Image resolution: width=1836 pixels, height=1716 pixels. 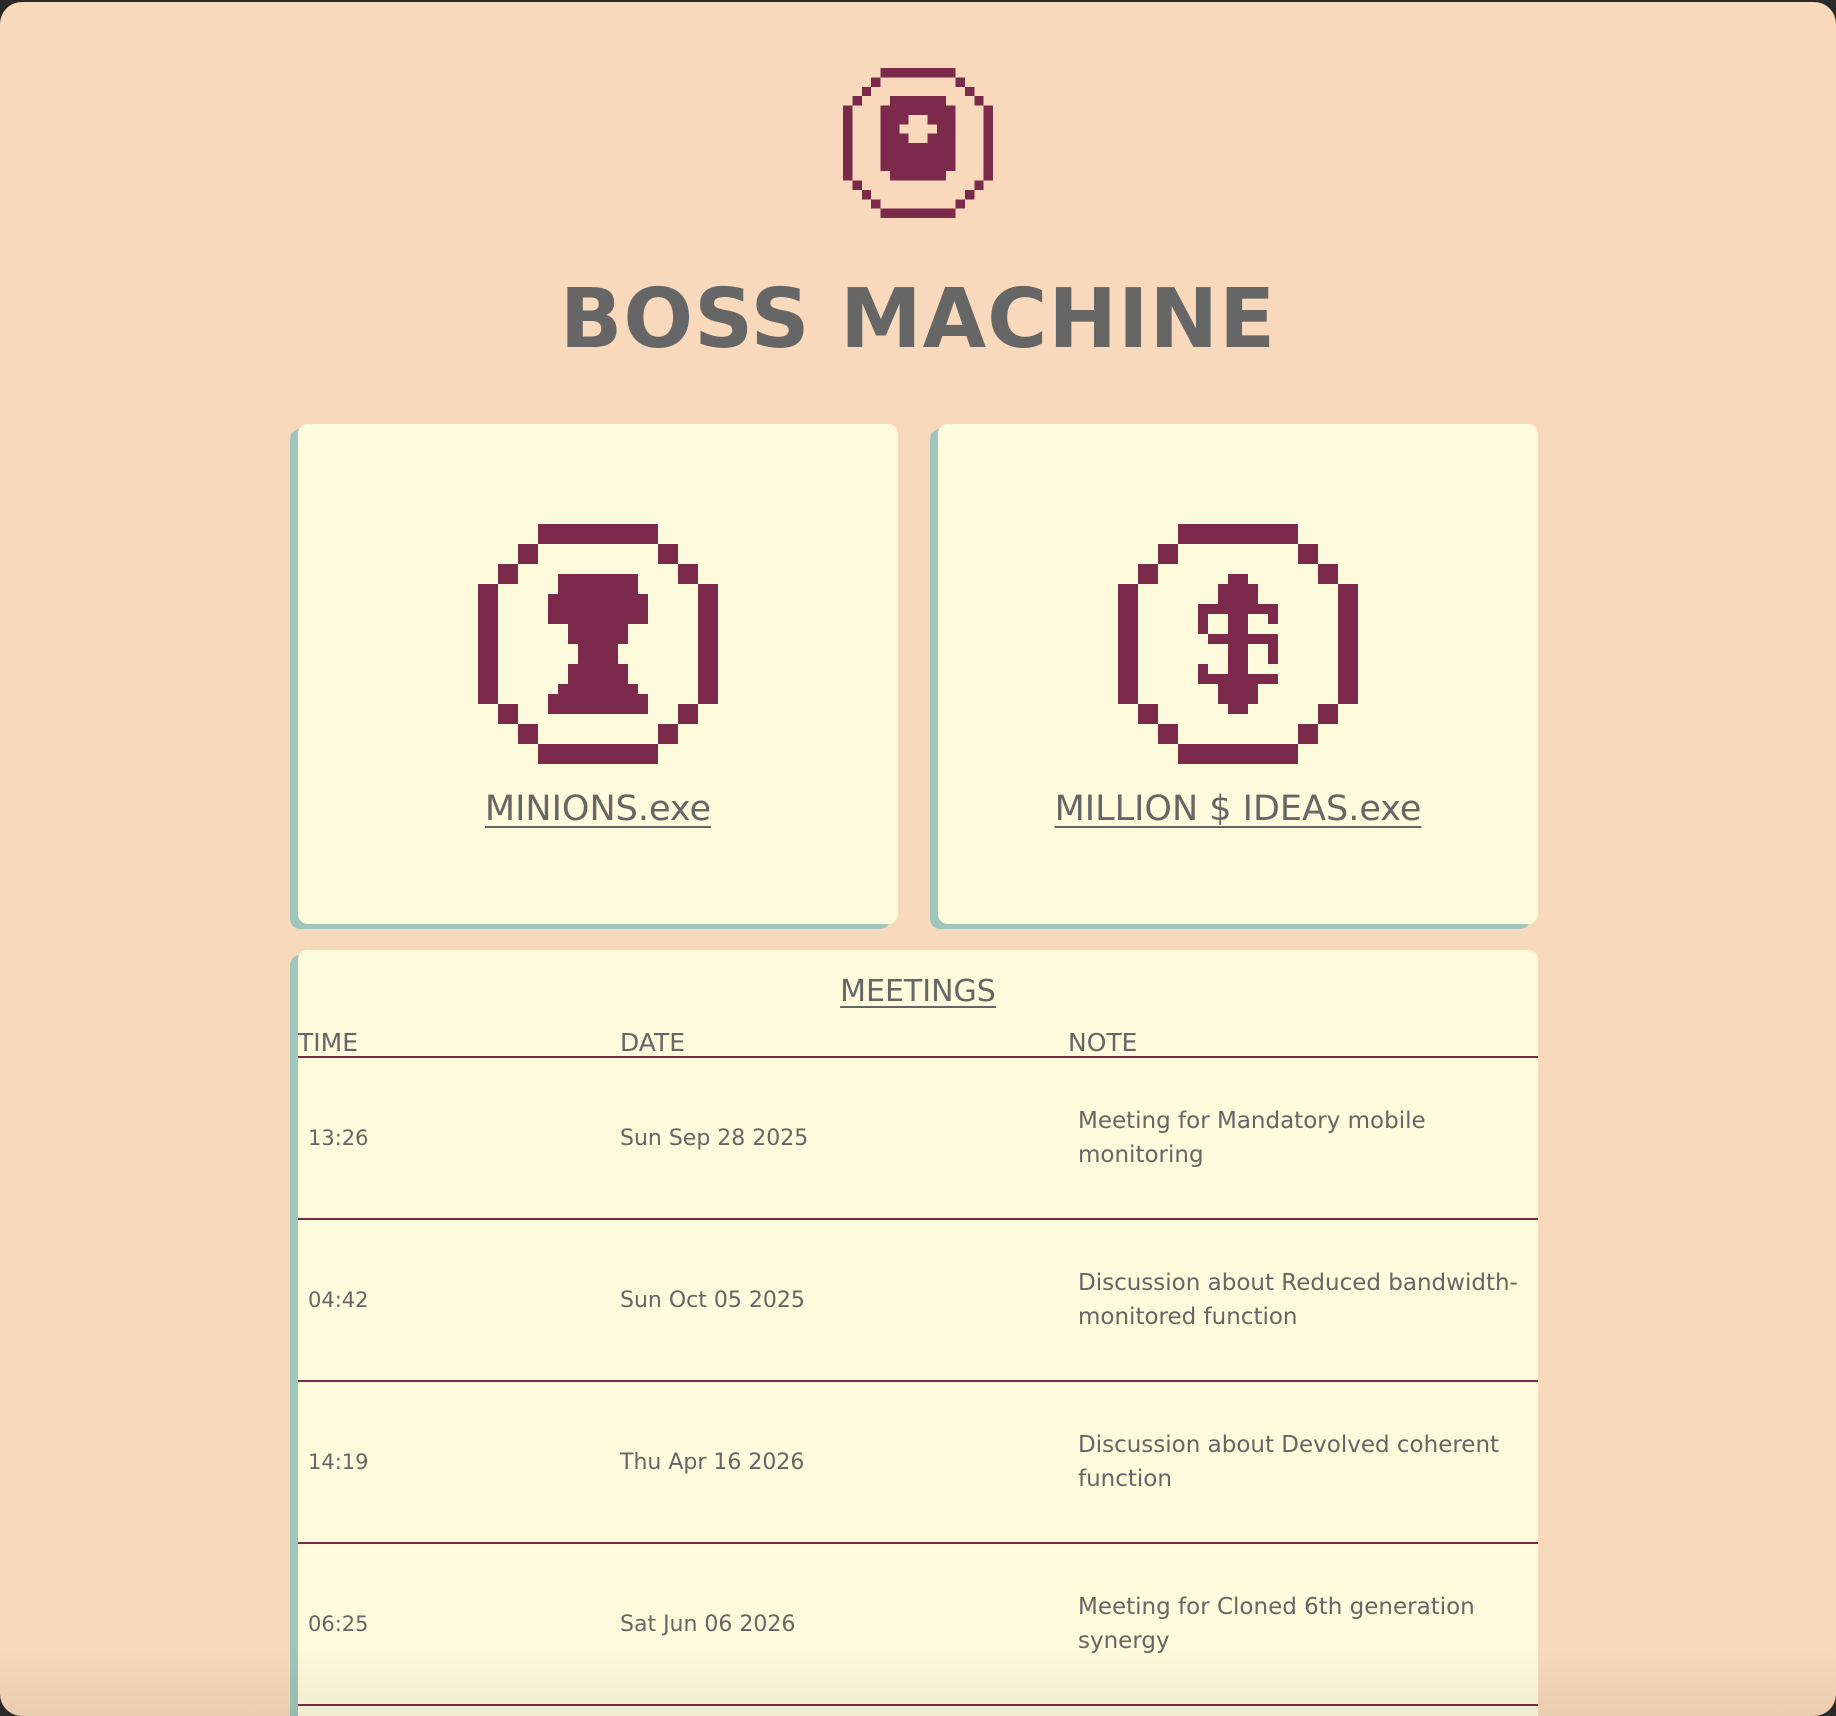 I want to click on ideas-card: MILLION $ IDEAS.exe, so click(x=1238, y=674).